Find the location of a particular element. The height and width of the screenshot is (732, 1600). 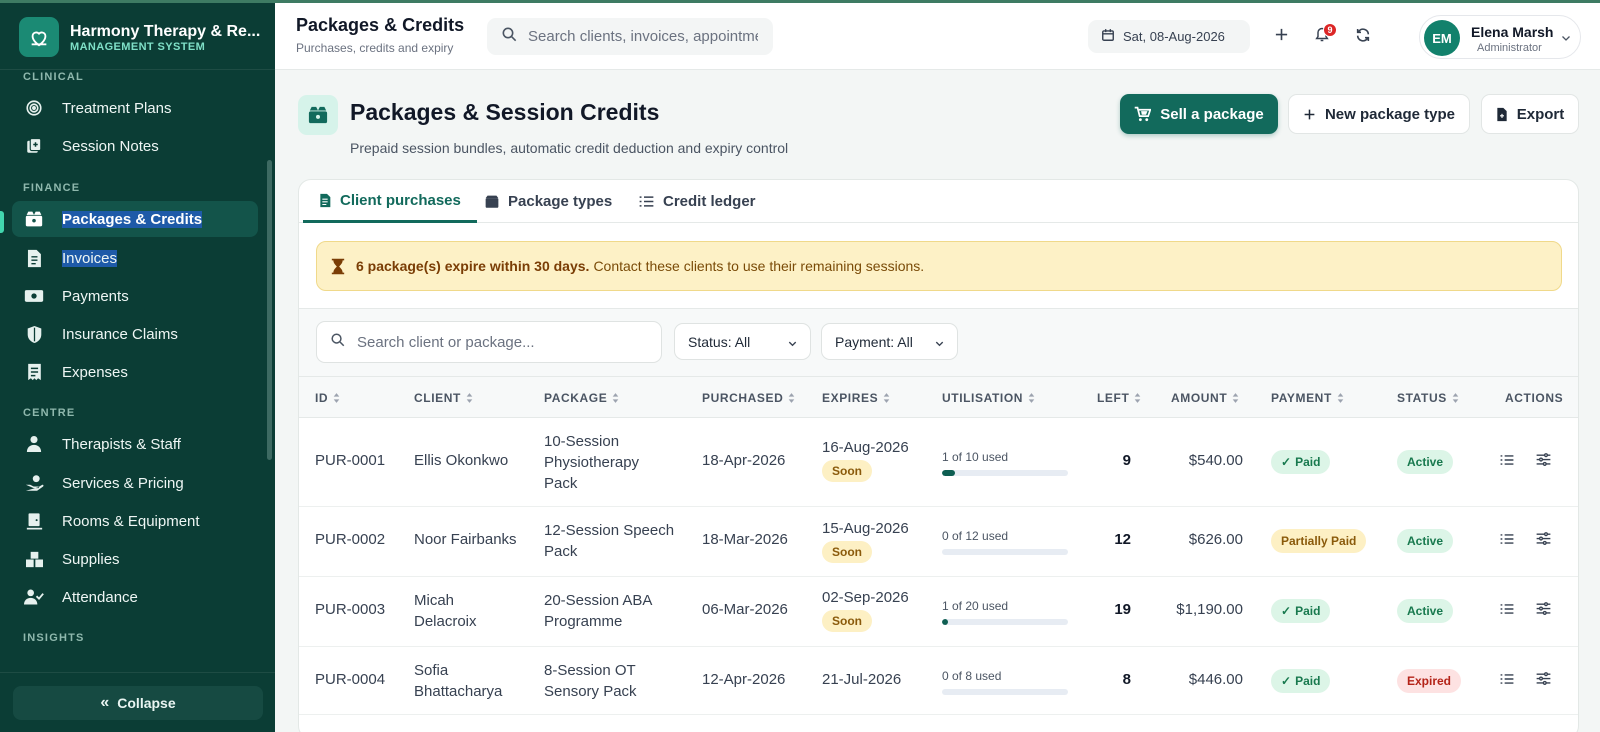

brand-logo-icon is located at coordinates (39, 37).